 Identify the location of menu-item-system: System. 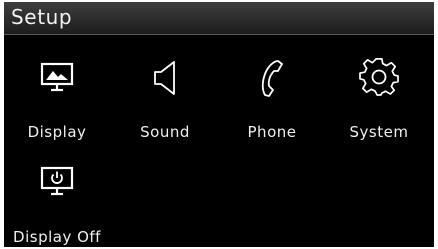
(379, 92).